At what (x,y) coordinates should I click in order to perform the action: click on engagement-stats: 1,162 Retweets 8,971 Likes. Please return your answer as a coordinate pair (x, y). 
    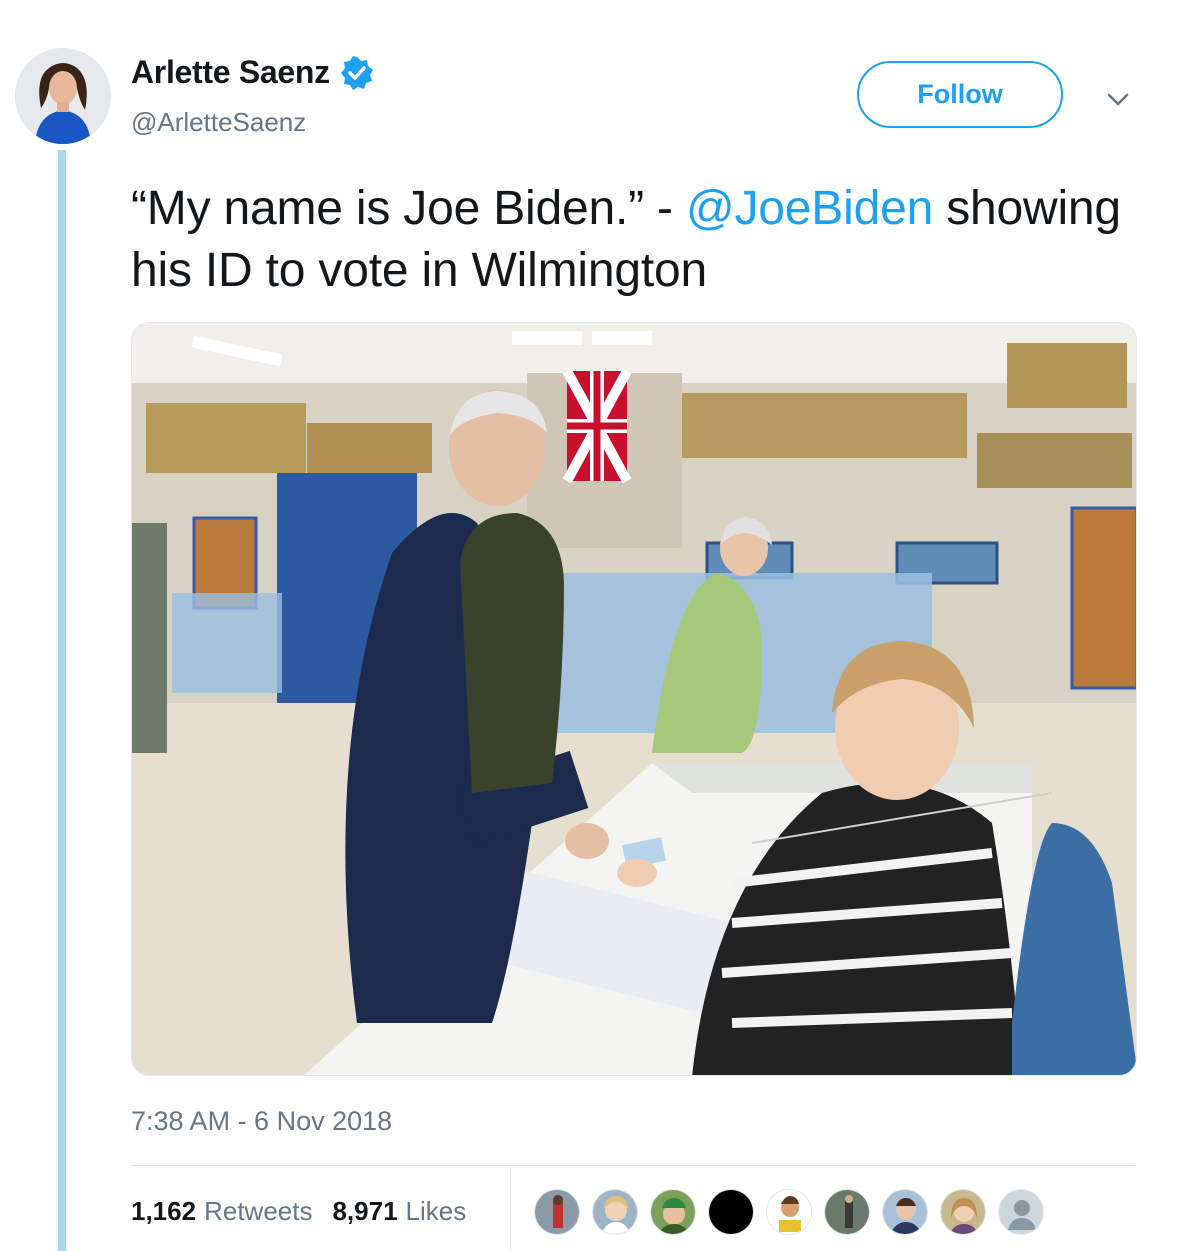
    Looking at the image, I should click on (308, 1211).